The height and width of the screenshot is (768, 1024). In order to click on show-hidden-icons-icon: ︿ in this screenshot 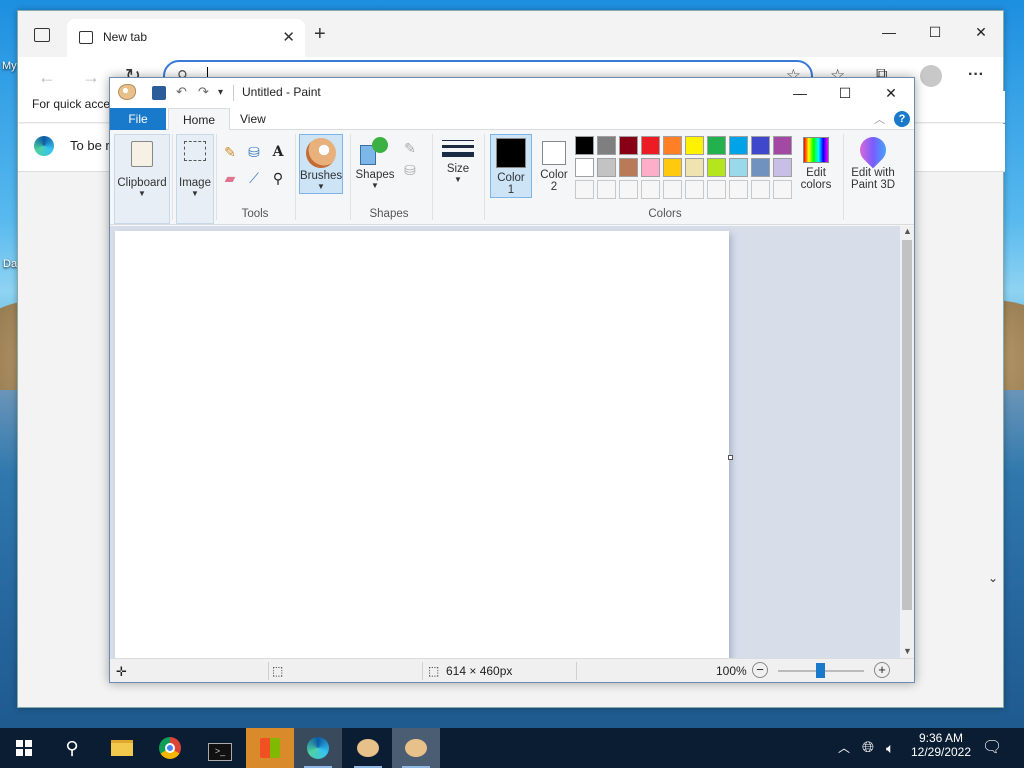, I will do `click(844, 748)`.